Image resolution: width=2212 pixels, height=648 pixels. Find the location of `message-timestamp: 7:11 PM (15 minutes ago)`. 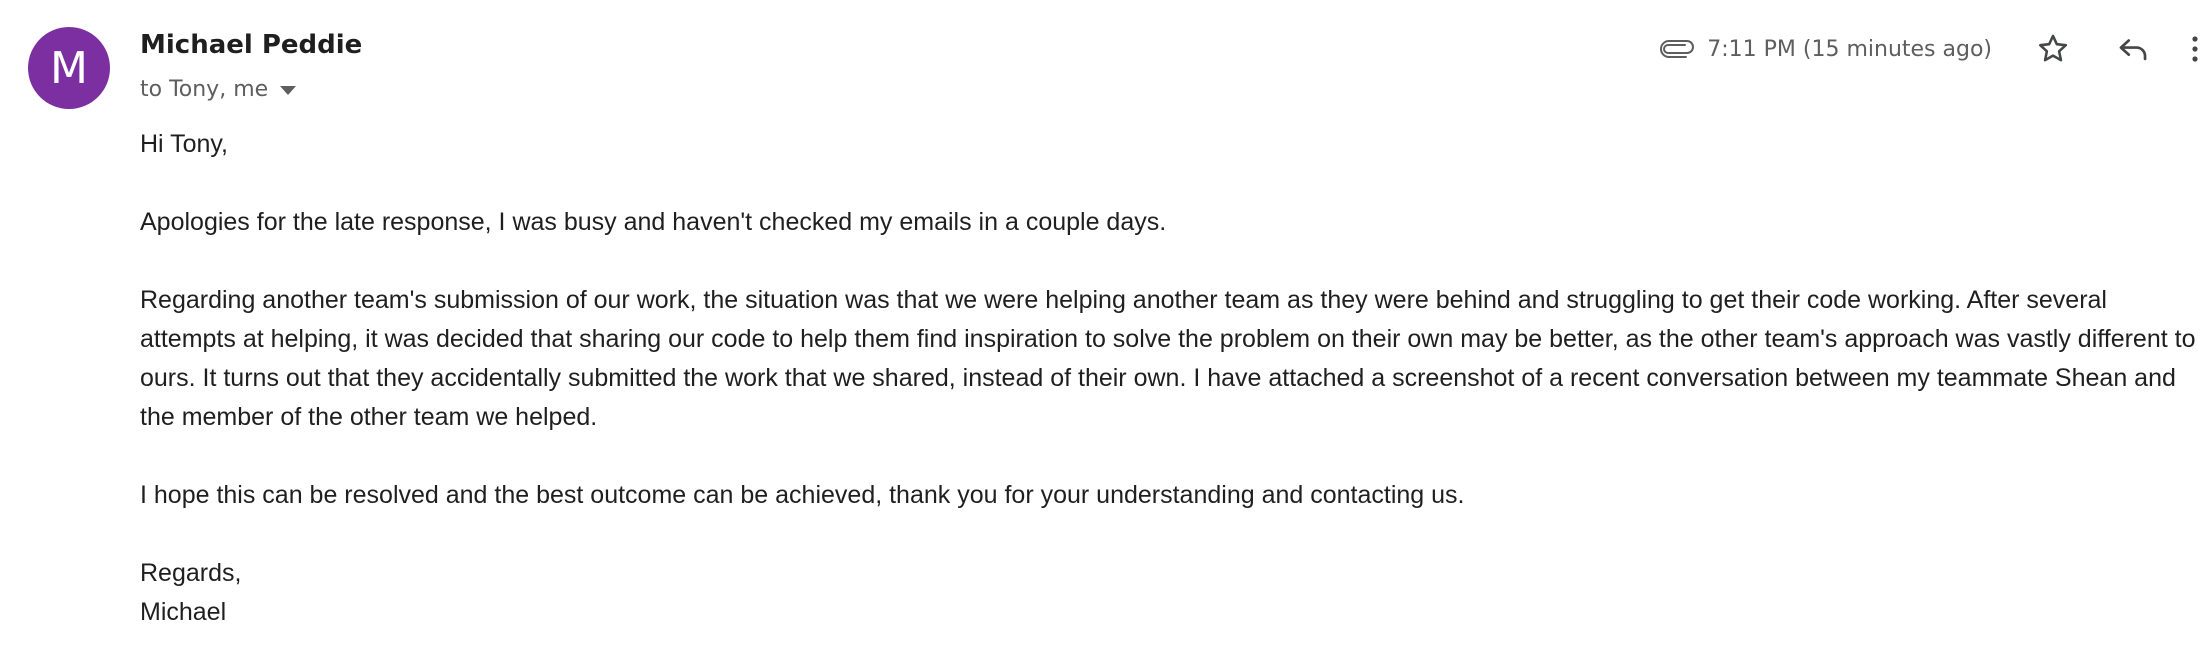

message-timestamp: 7:11 PM (15 minutes ago) is located at coordinates (1849, 49).